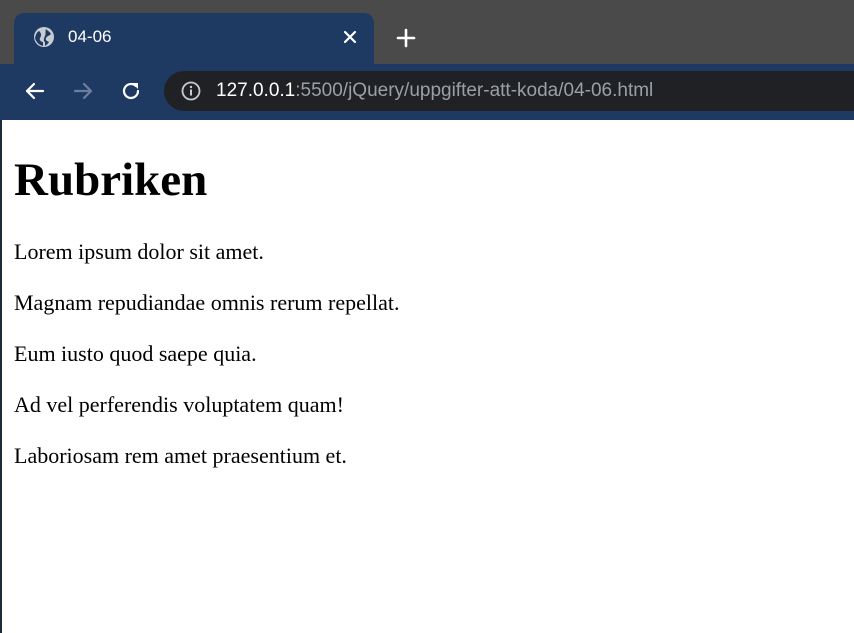  What do you see at coordinates (35, 91) in the screenshot?
I see `arrow-left-icon` at bounding box center [35, 91].